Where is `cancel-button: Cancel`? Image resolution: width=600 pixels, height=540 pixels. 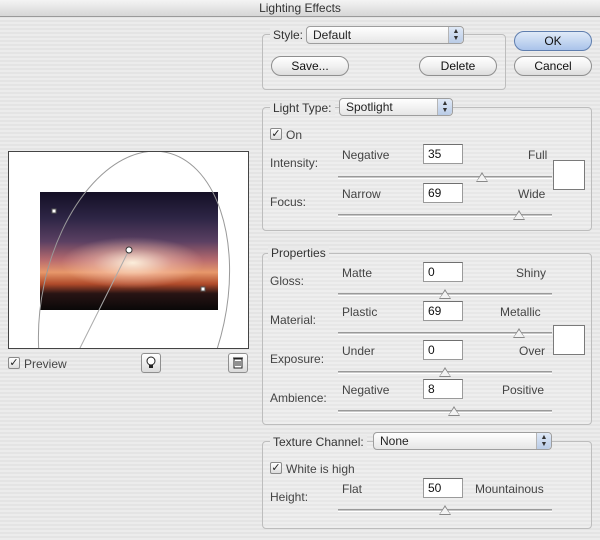 cancel-button: Cancel is located at coordinates (553, 66).